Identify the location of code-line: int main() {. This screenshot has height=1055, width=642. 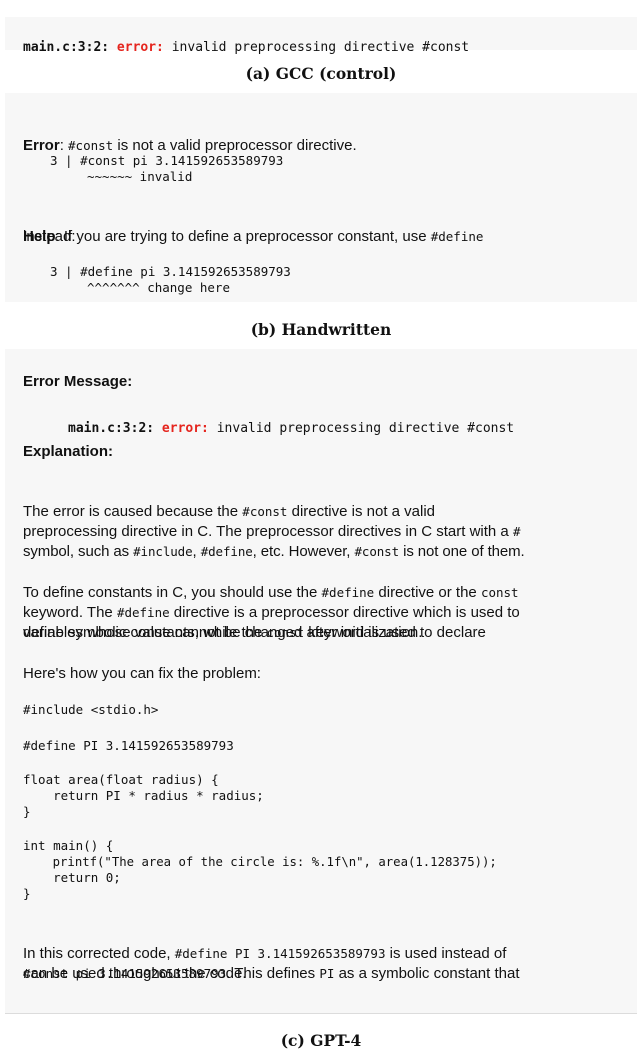
(68, 845).